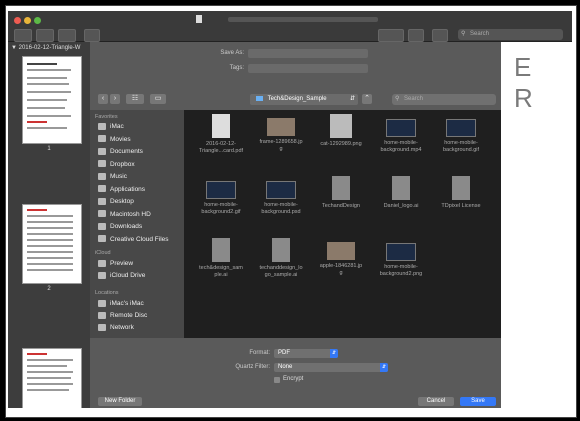 This screenshot has height=421, width=580. Describe the element at coordinates (341, 193) in the screenshot. I see `file-item: TechandDesign` at that location.